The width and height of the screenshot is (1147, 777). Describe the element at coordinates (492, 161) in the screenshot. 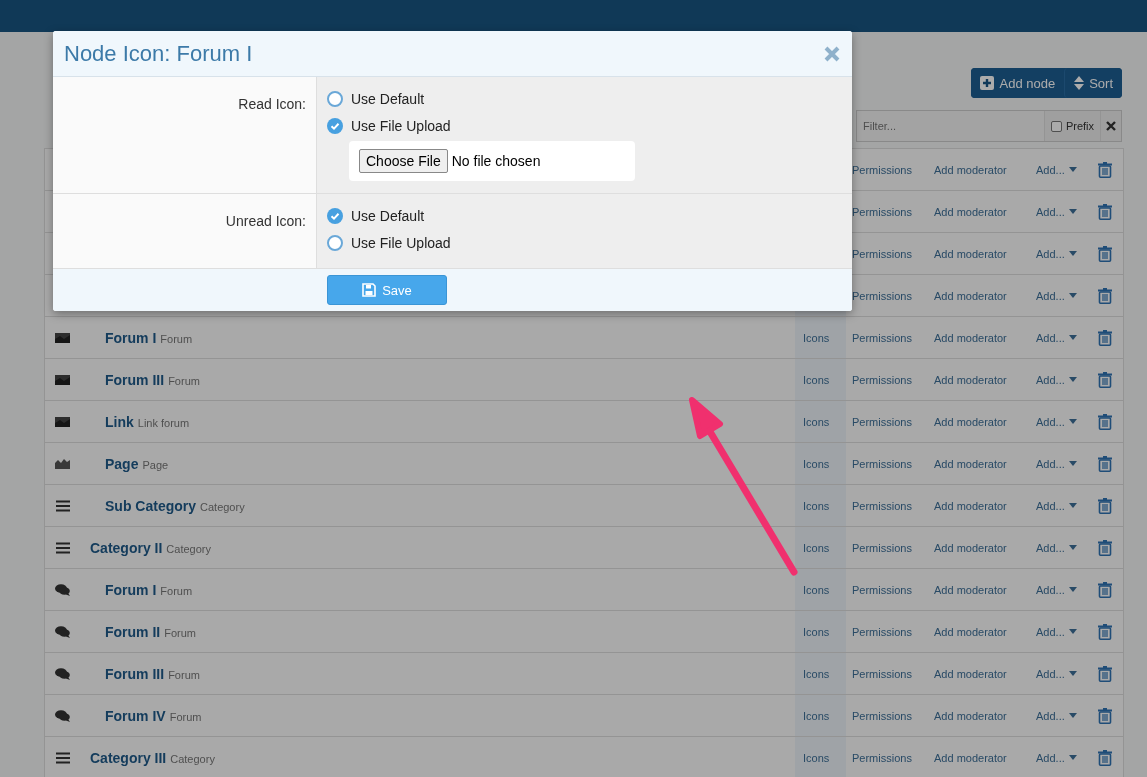

I see `file-input: Choose File No file chosen` at that location.